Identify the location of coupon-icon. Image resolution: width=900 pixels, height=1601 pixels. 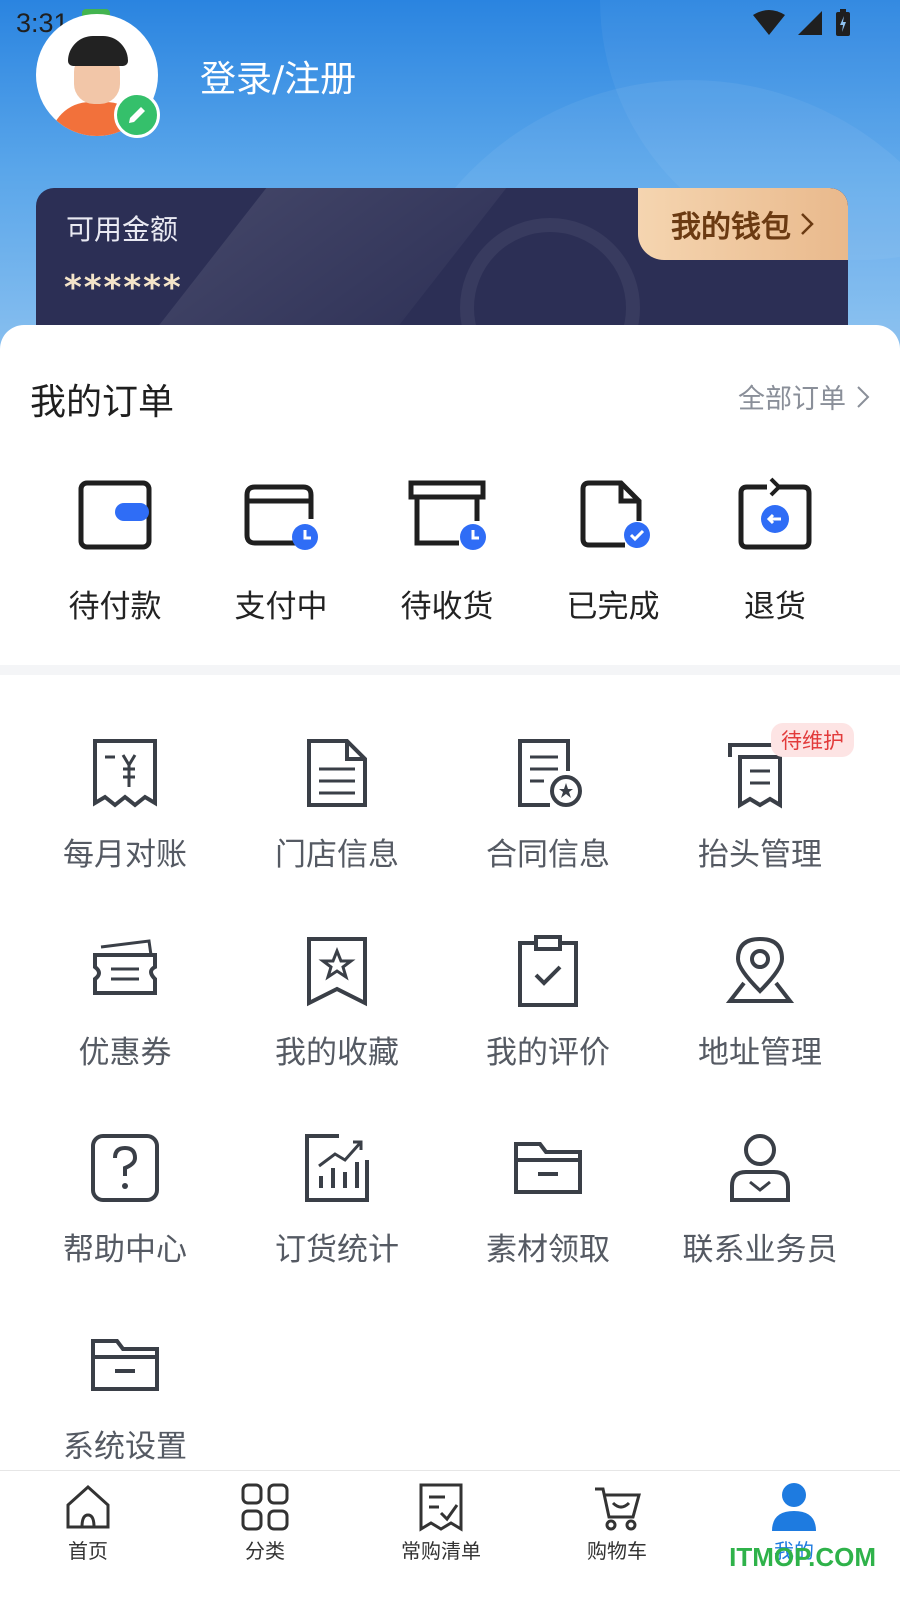
(125, 971).